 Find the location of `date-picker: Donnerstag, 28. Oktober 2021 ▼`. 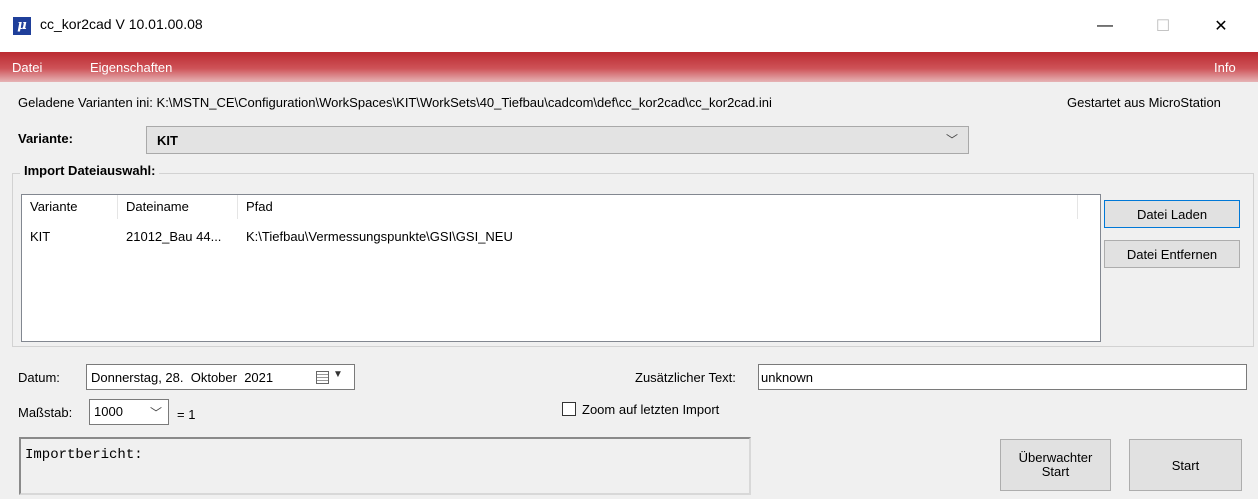

date-picker: Donnerstag, 28. Oktober 2021 ▼ is located at coordinates (220, 377).